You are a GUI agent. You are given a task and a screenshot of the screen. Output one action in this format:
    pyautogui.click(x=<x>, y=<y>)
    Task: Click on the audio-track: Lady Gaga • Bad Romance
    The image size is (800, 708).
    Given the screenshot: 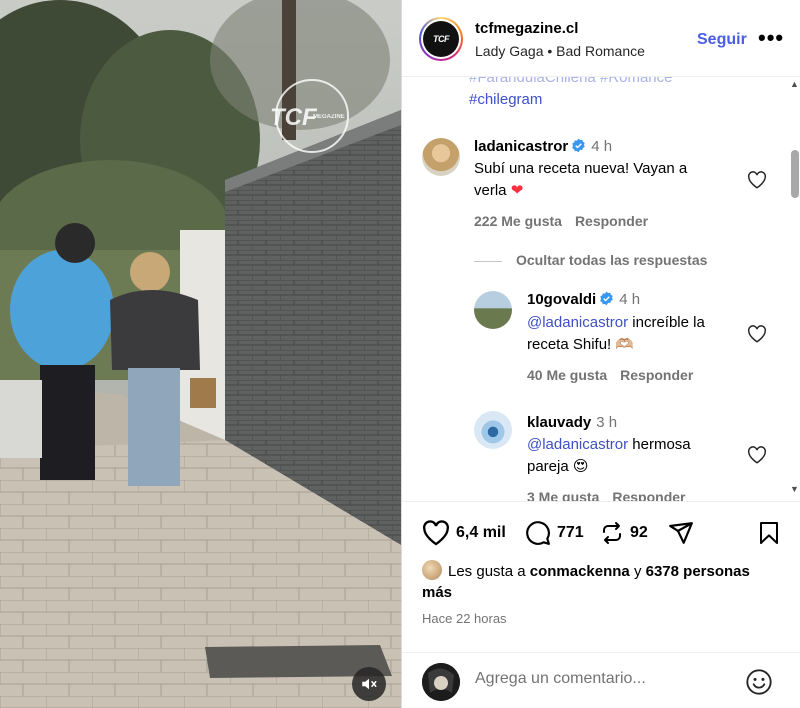 What is the action you would take?
    pyautogui.click(x=560, y=51)
    